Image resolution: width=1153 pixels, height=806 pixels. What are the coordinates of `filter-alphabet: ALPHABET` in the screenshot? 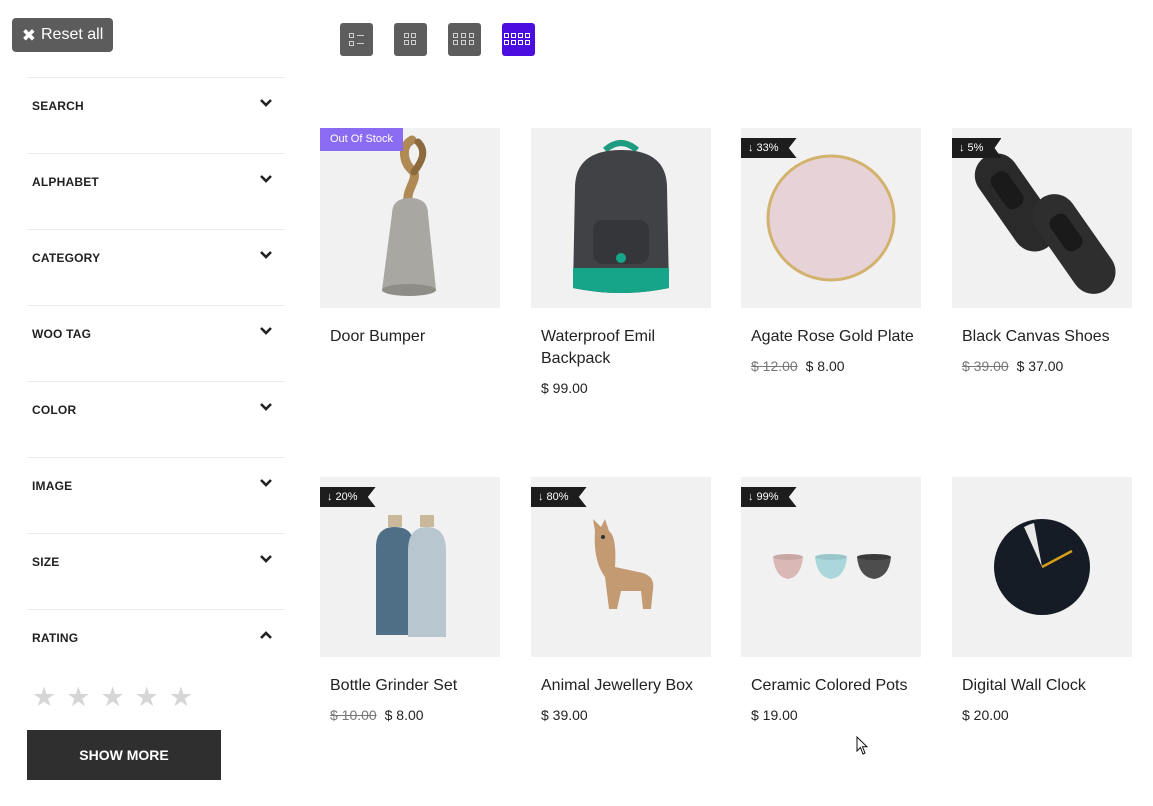 It's located at (156, 191).